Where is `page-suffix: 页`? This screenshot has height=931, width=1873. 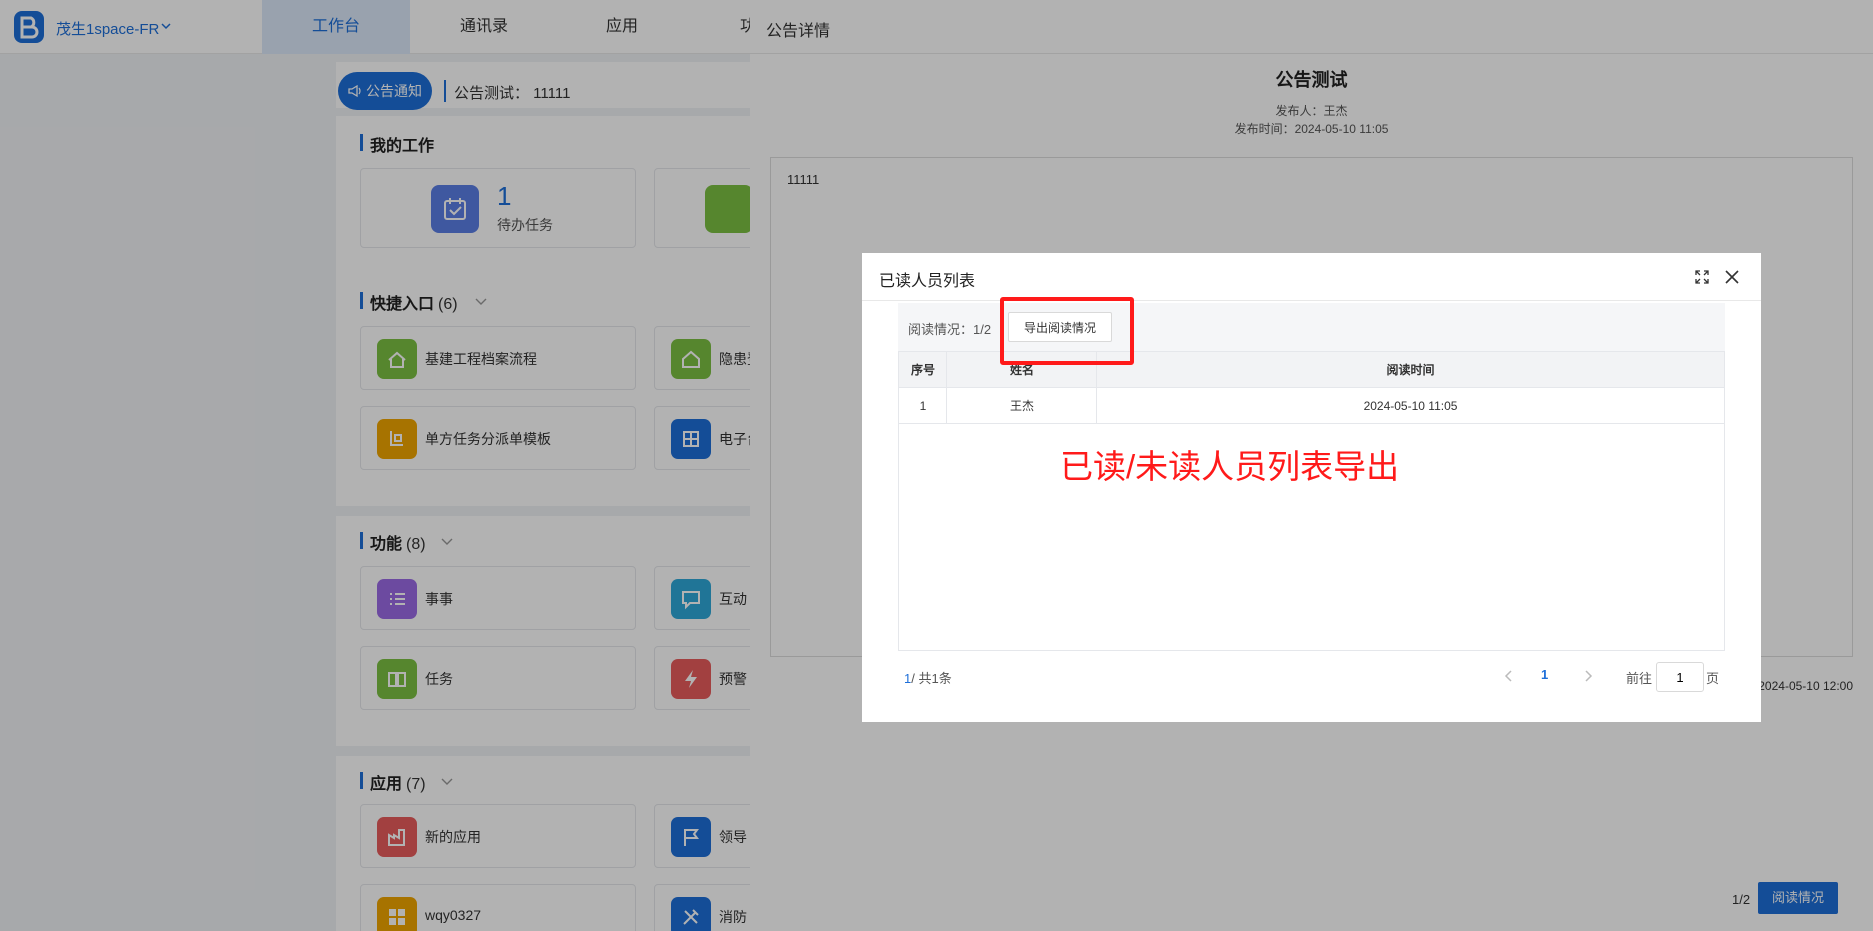
page-suffix: 页 is located at coordinates (1713, 678).